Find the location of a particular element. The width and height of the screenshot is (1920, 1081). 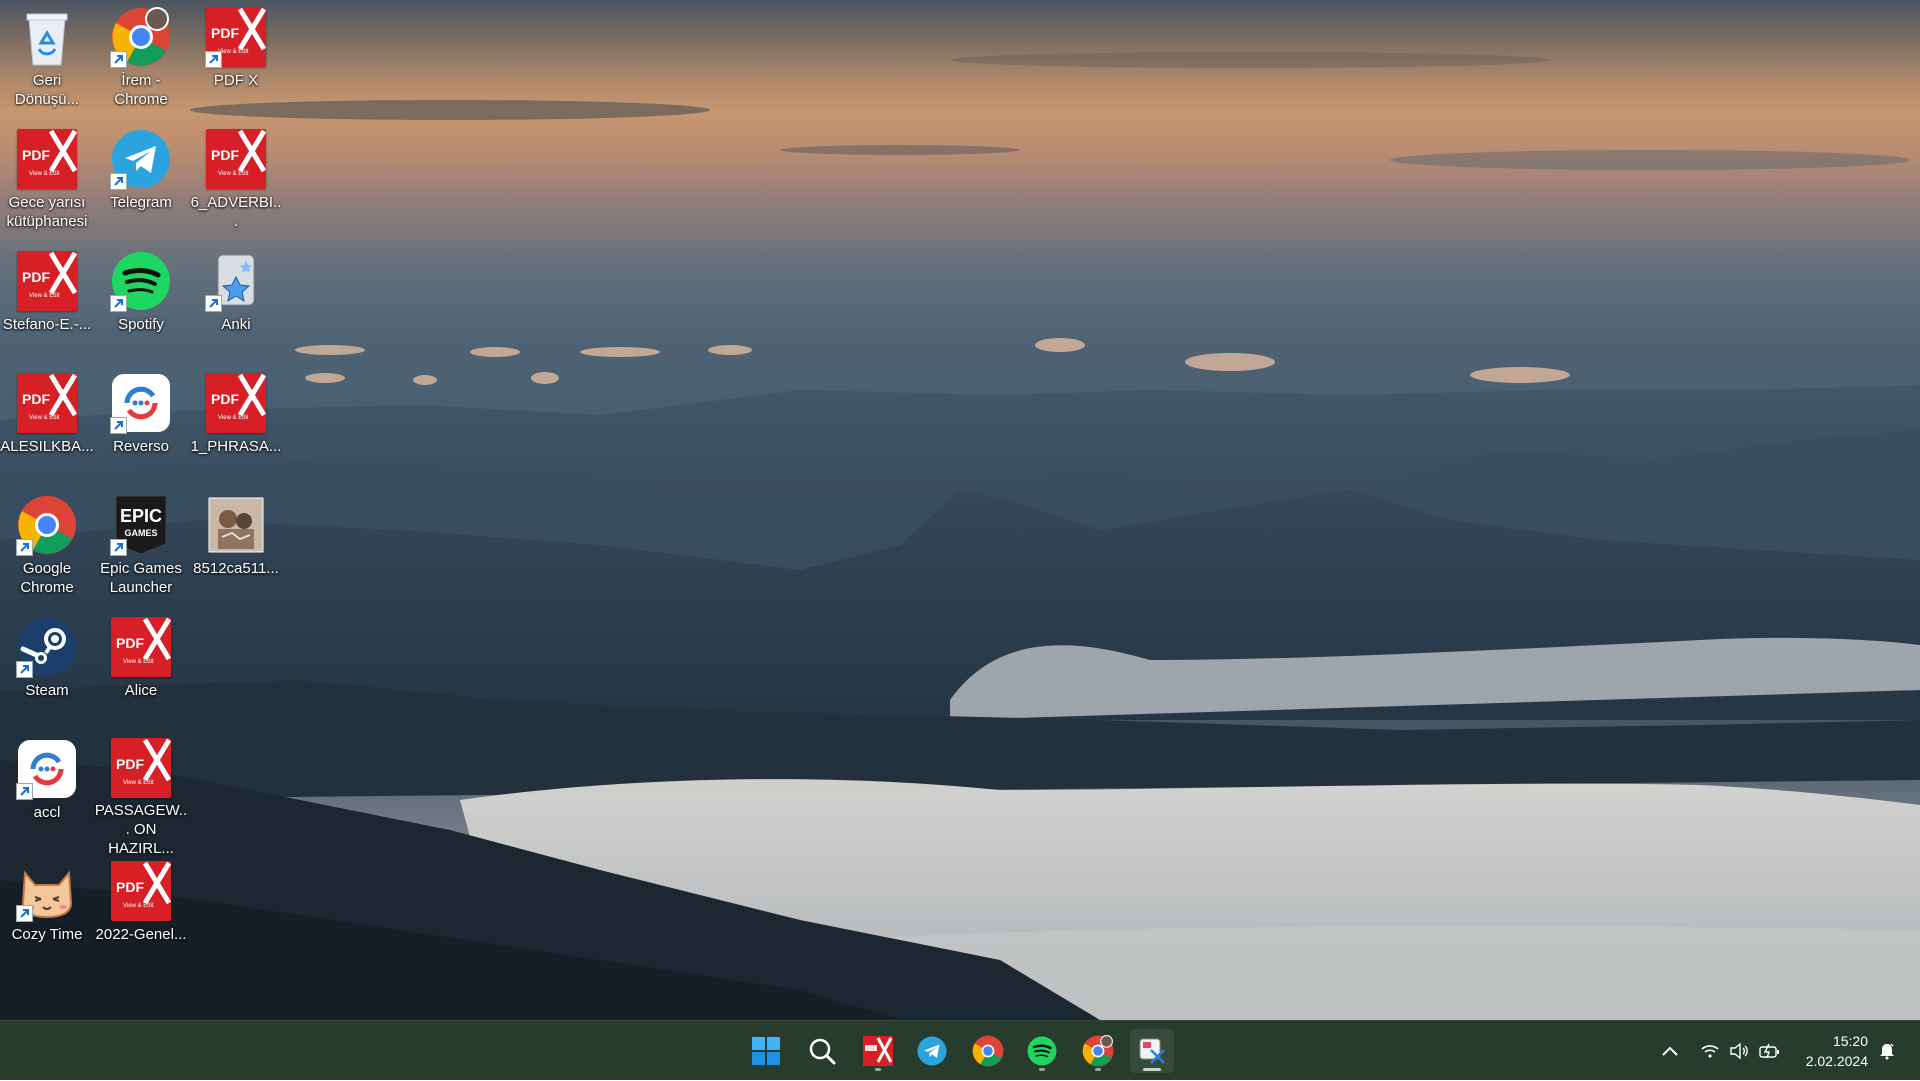

desktop-icon-accl: accl is located at coordinates (47, 790).